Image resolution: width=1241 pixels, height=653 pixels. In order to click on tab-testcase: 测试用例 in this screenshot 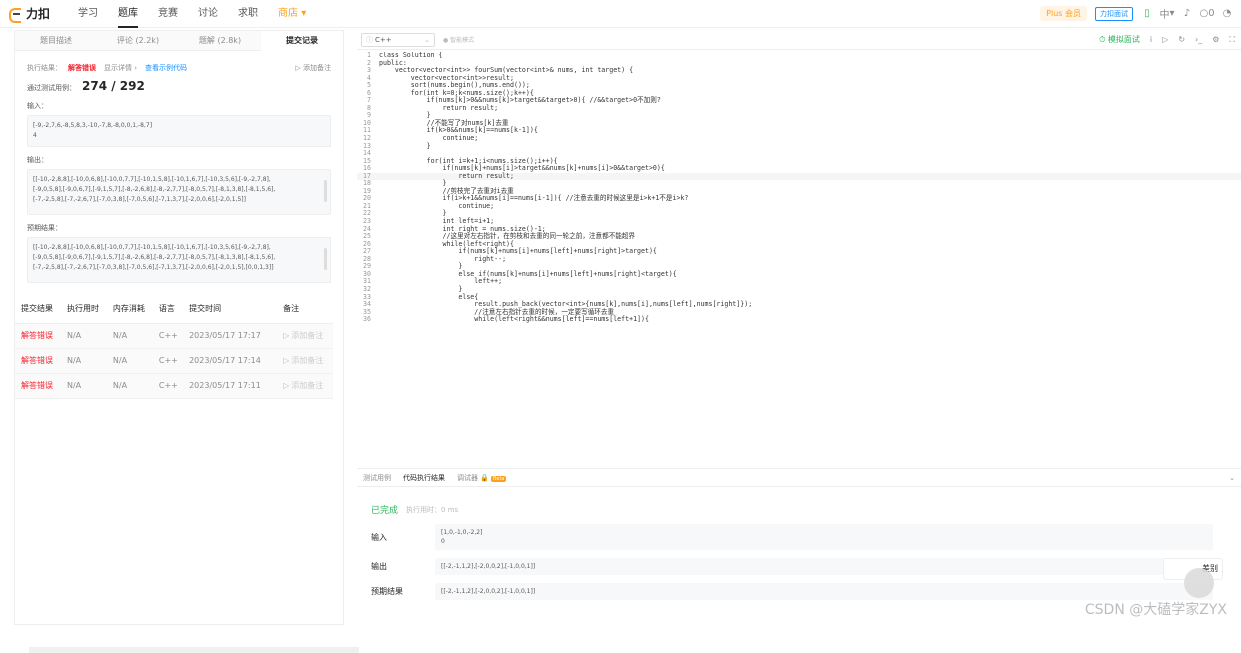, I will do `click(377, 478)`.